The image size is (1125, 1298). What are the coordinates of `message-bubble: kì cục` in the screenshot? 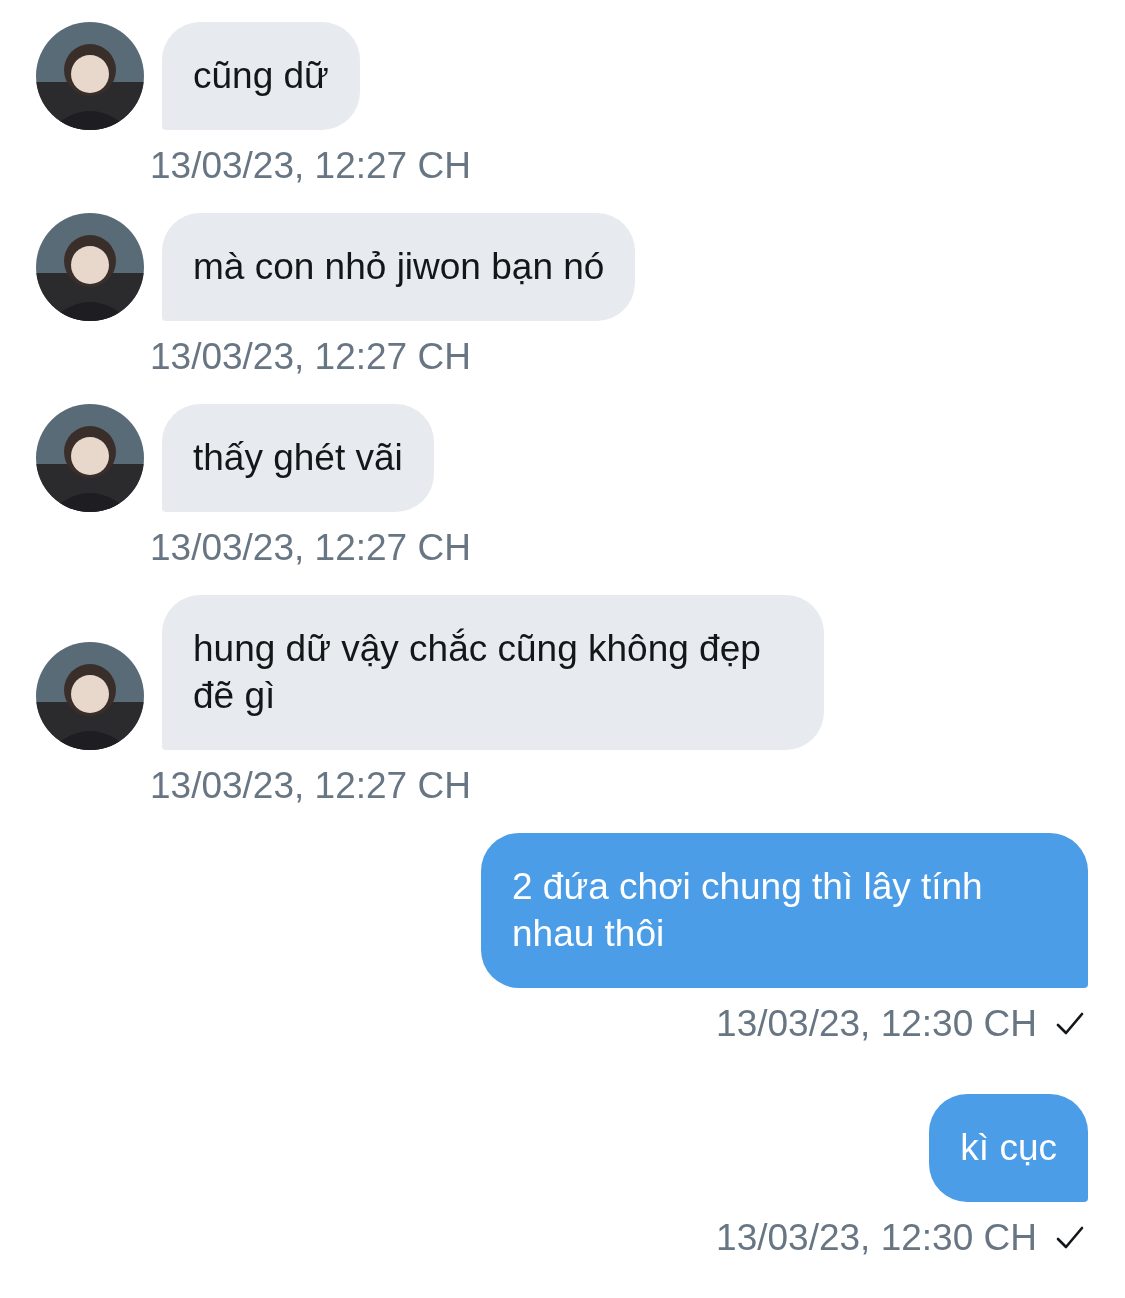 It's located at (1008, 1148).